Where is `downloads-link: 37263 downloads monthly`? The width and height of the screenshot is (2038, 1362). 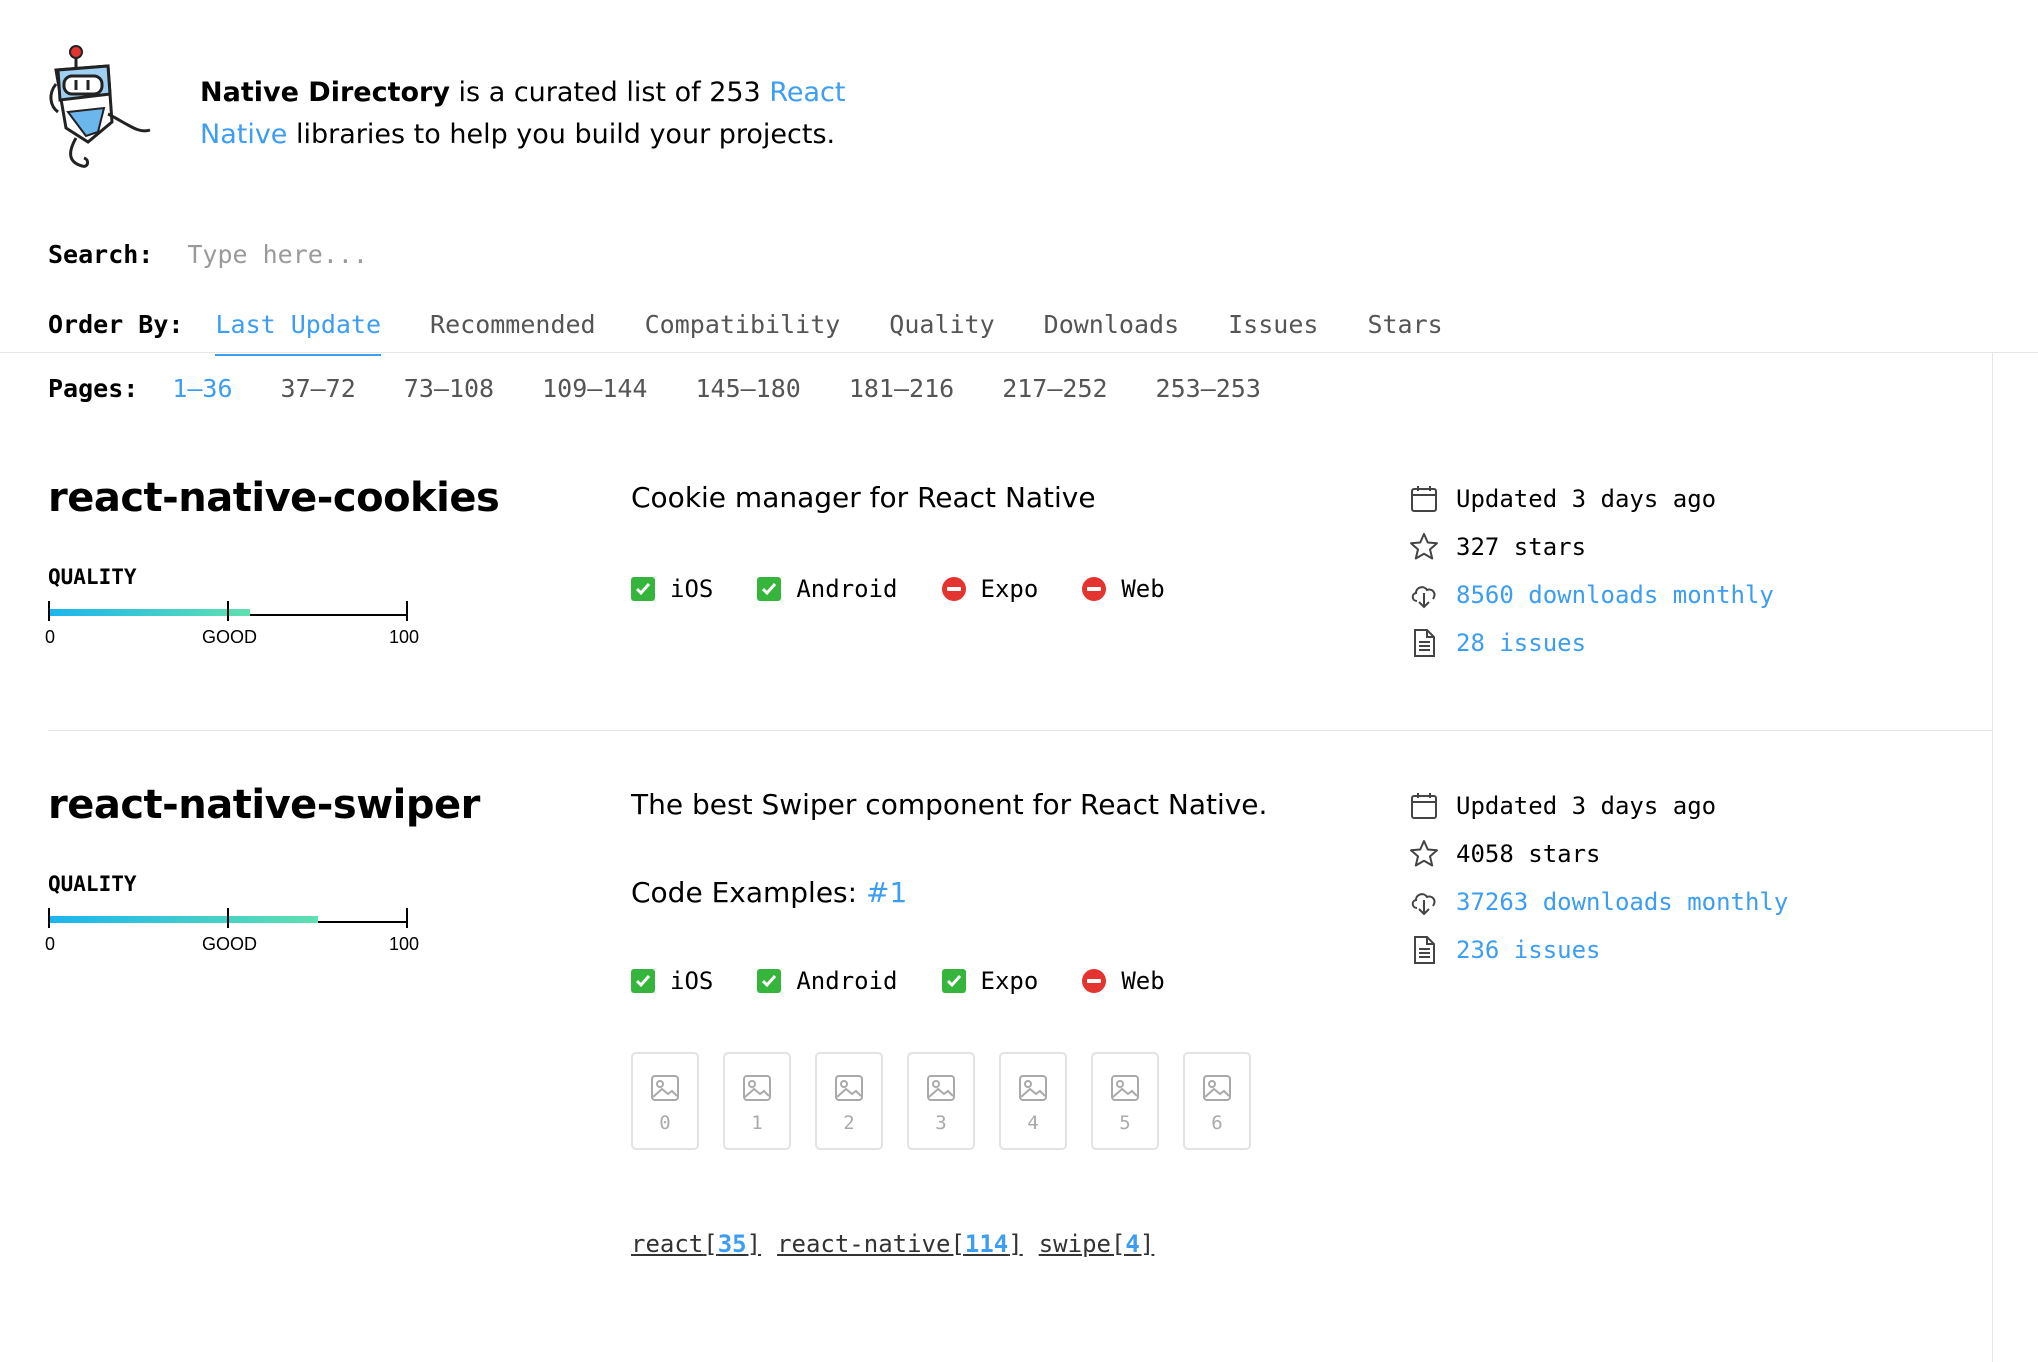
downloads-link: 37263 downloads monthly is located at coordinates (1622, 902).